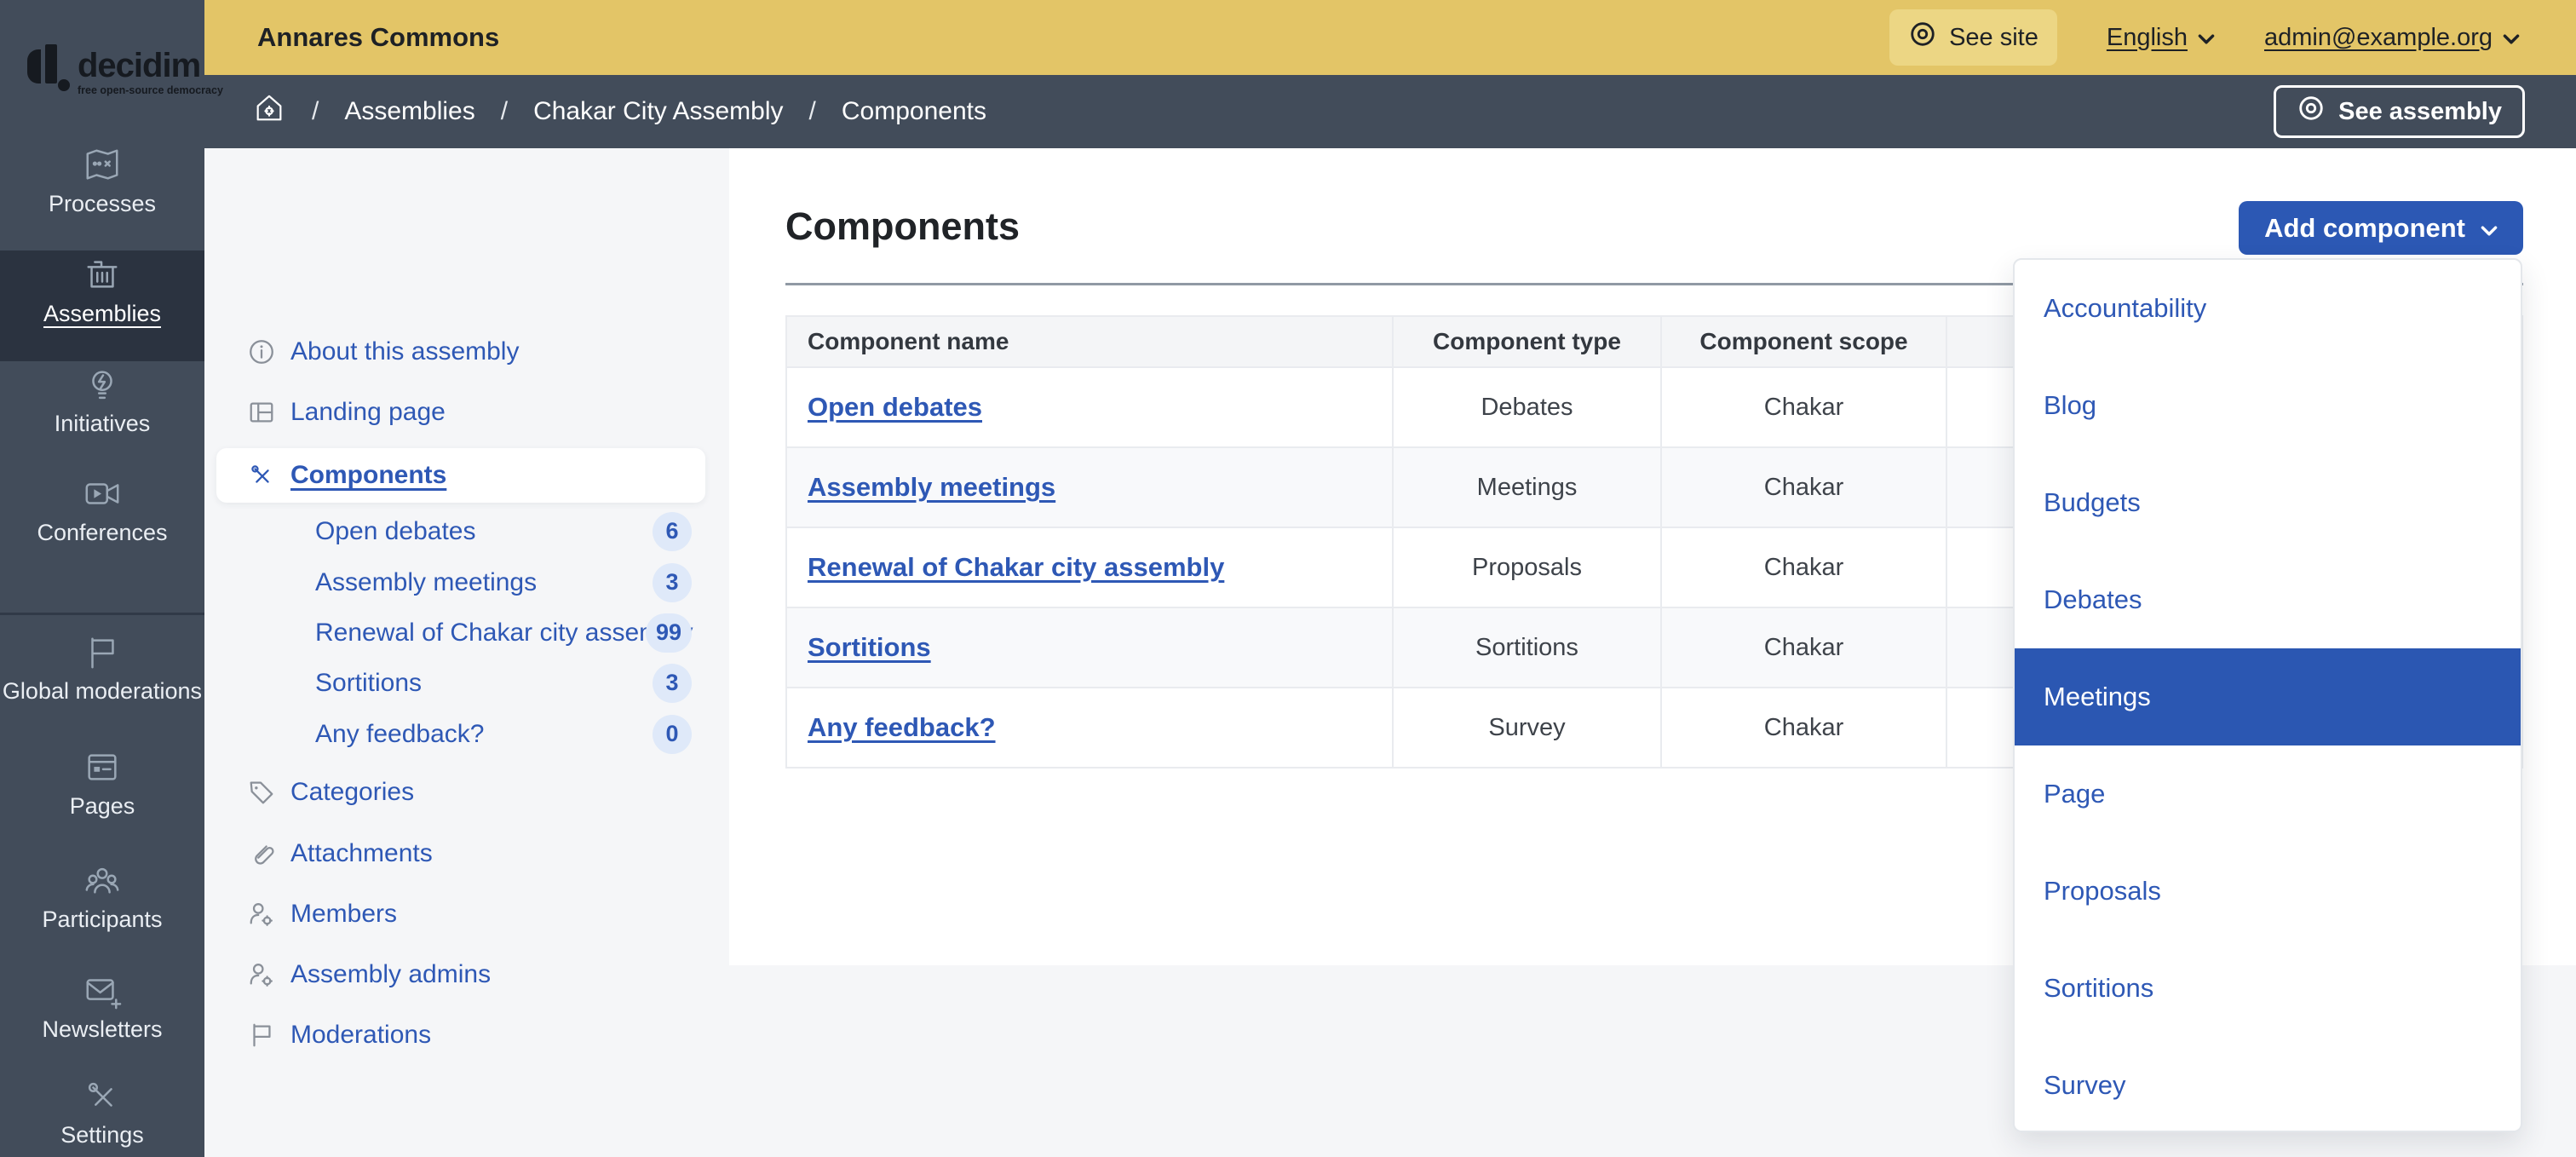 The height and width of the screenshot is (1157, 2576). Describe the element at coordinates (261, 792) in the screenshot. I see `tag-icon` at that location.